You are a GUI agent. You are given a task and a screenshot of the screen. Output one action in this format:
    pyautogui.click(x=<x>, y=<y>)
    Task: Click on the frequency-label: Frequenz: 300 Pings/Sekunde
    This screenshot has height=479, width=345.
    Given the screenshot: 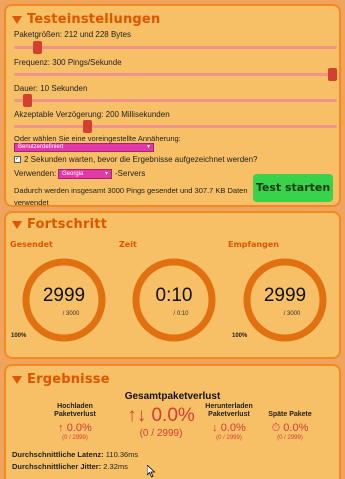 What is the action you would take?
    pyautogui.click(x=68, y=62)
    